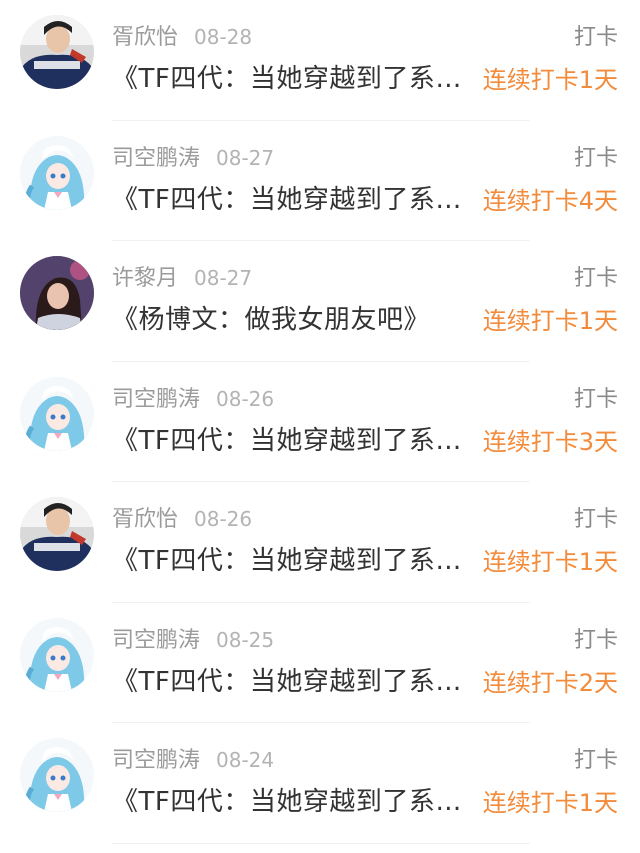 The height and width of the screenshot is (853, 640). What do you see at coordinates (223, 37) in the screenshot?
I see `post-date: 08-28` at bounding box center [223, 37].